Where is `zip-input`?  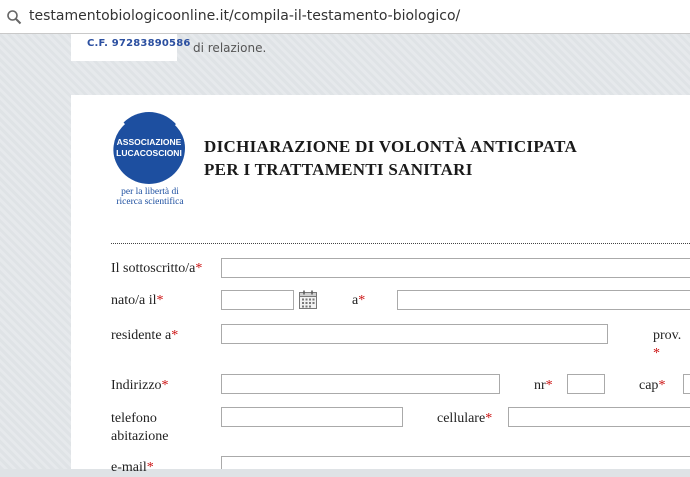 zip-input is located at coordinates (686, 384).